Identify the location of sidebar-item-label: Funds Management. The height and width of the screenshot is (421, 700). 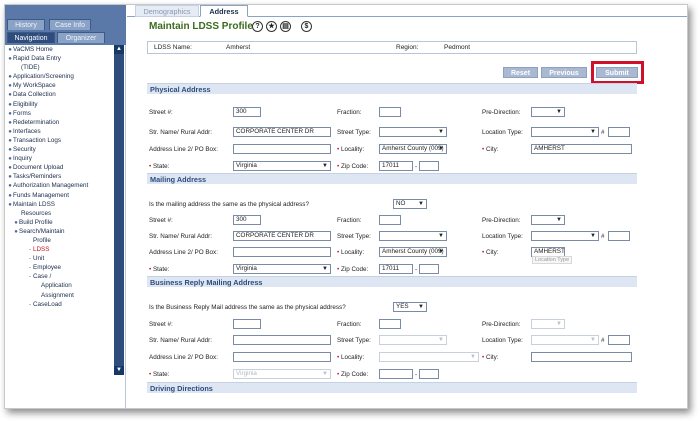
(41, 195).